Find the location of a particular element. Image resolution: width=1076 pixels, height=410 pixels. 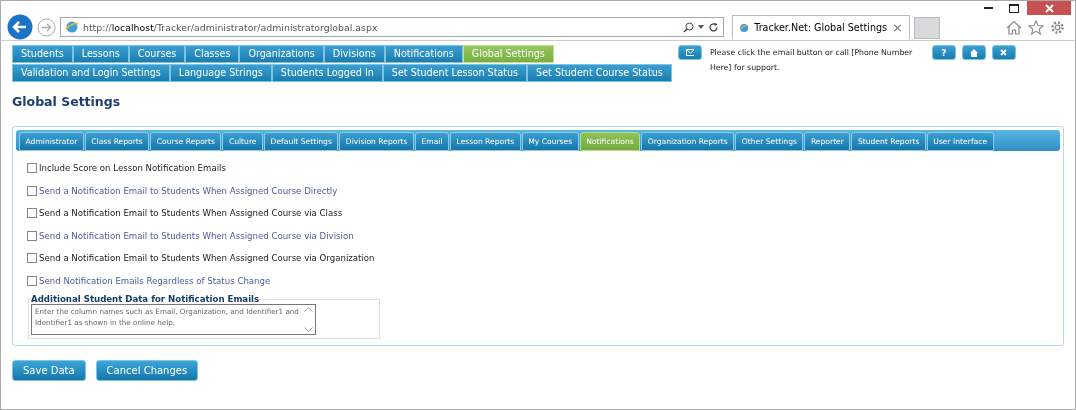

nav-tab: Organizations is located at coordinates (281, 54).